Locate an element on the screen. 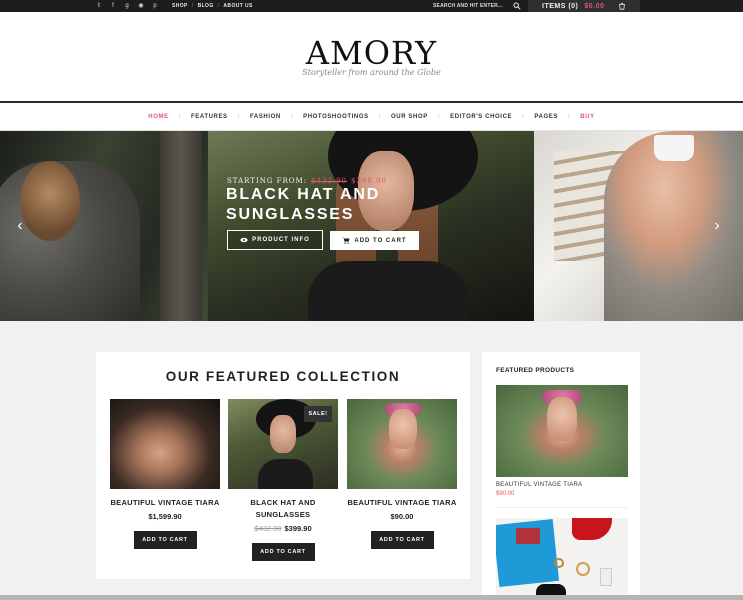 This screenshot has width=743, height=600. cart-total: $0.00 is located at coordinates (594, 6).